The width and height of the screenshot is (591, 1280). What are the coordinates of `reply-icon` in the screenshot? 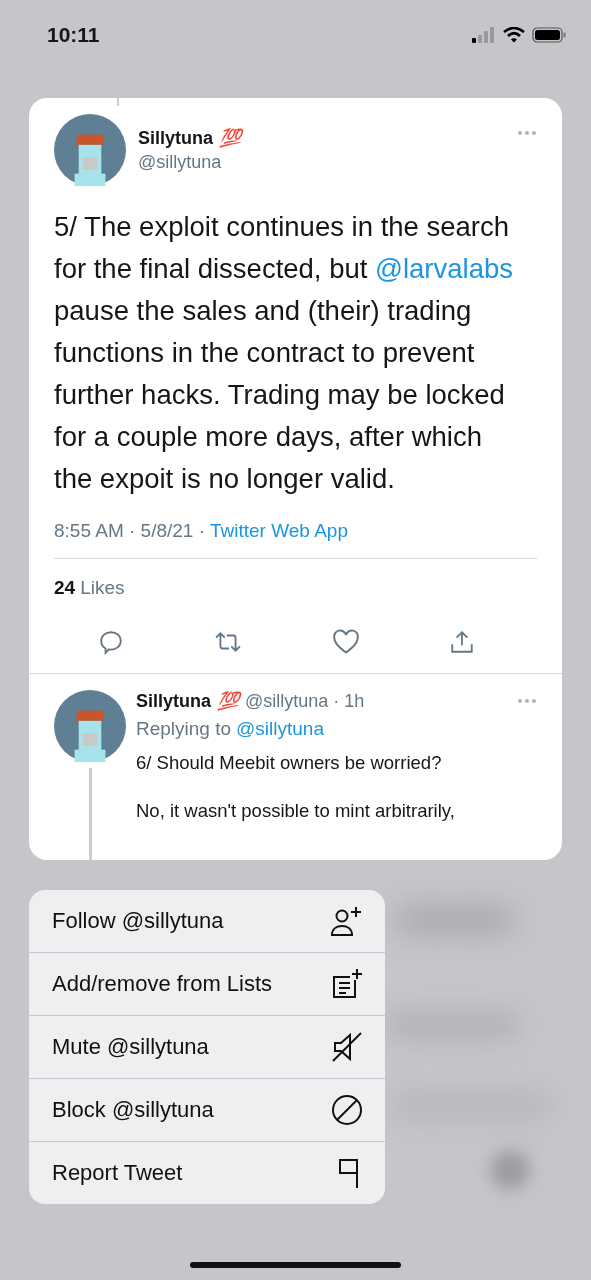 It's located at (111, 642).